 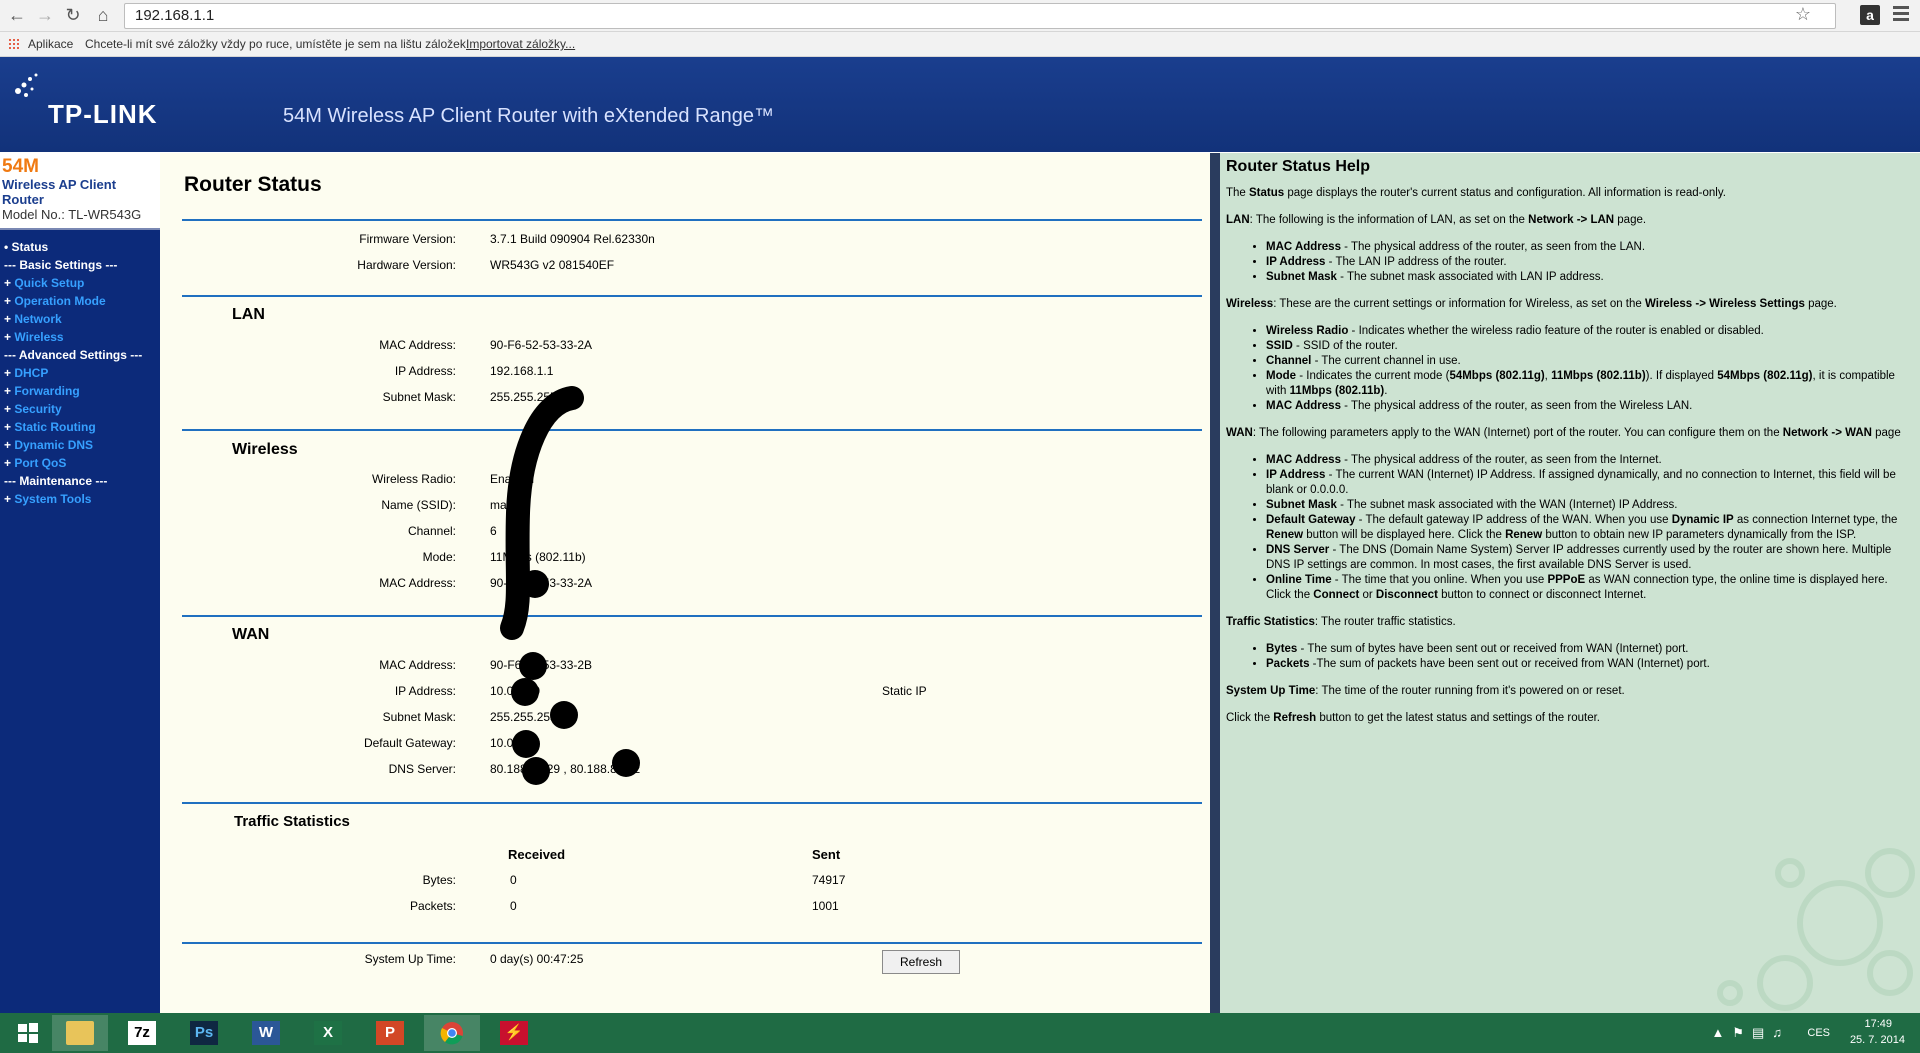 I want to click on lan-title: LAN, so click(x=248, y=314).